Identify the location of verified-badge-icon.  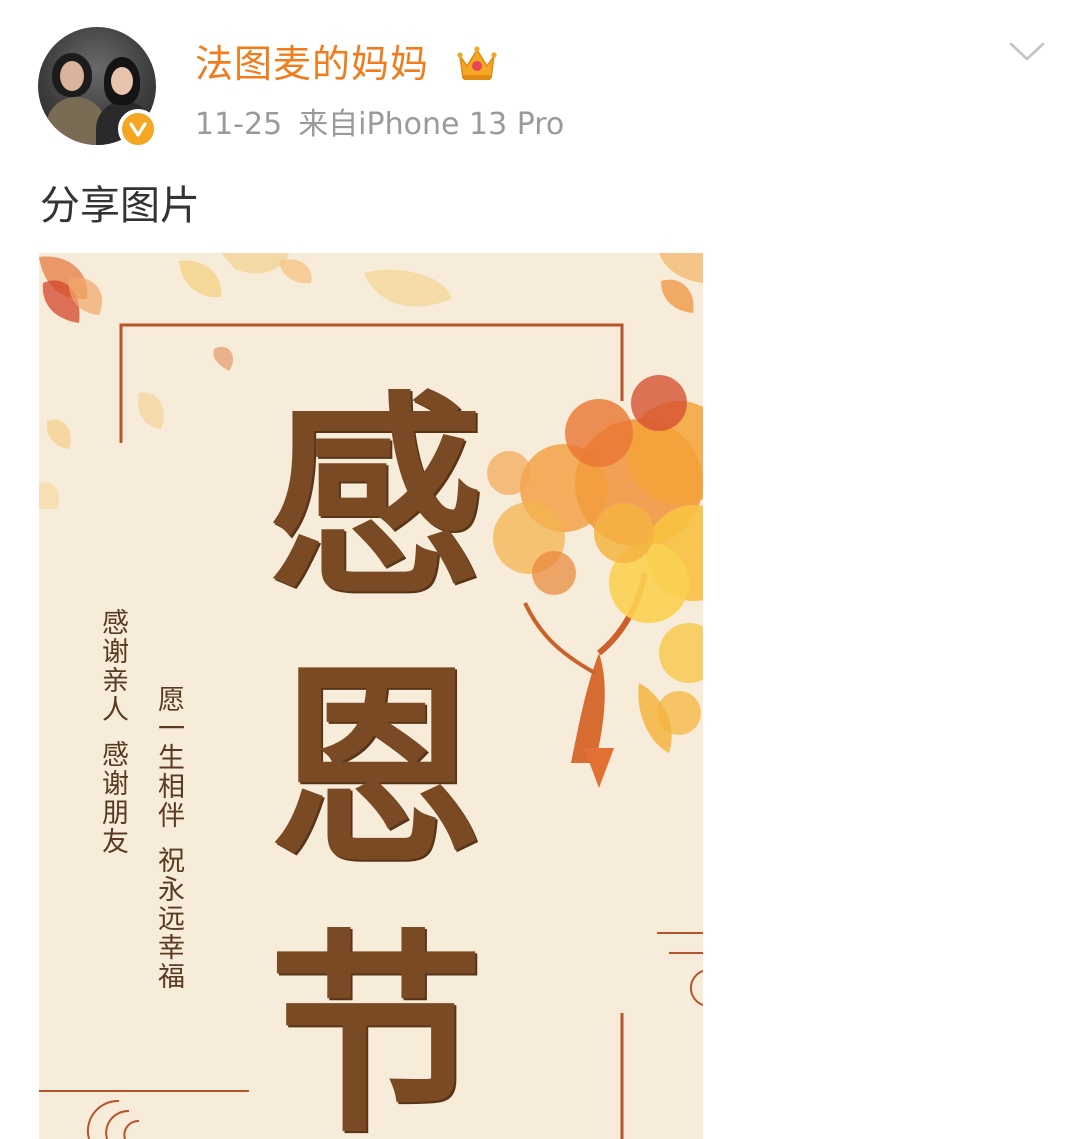
(138, 129).